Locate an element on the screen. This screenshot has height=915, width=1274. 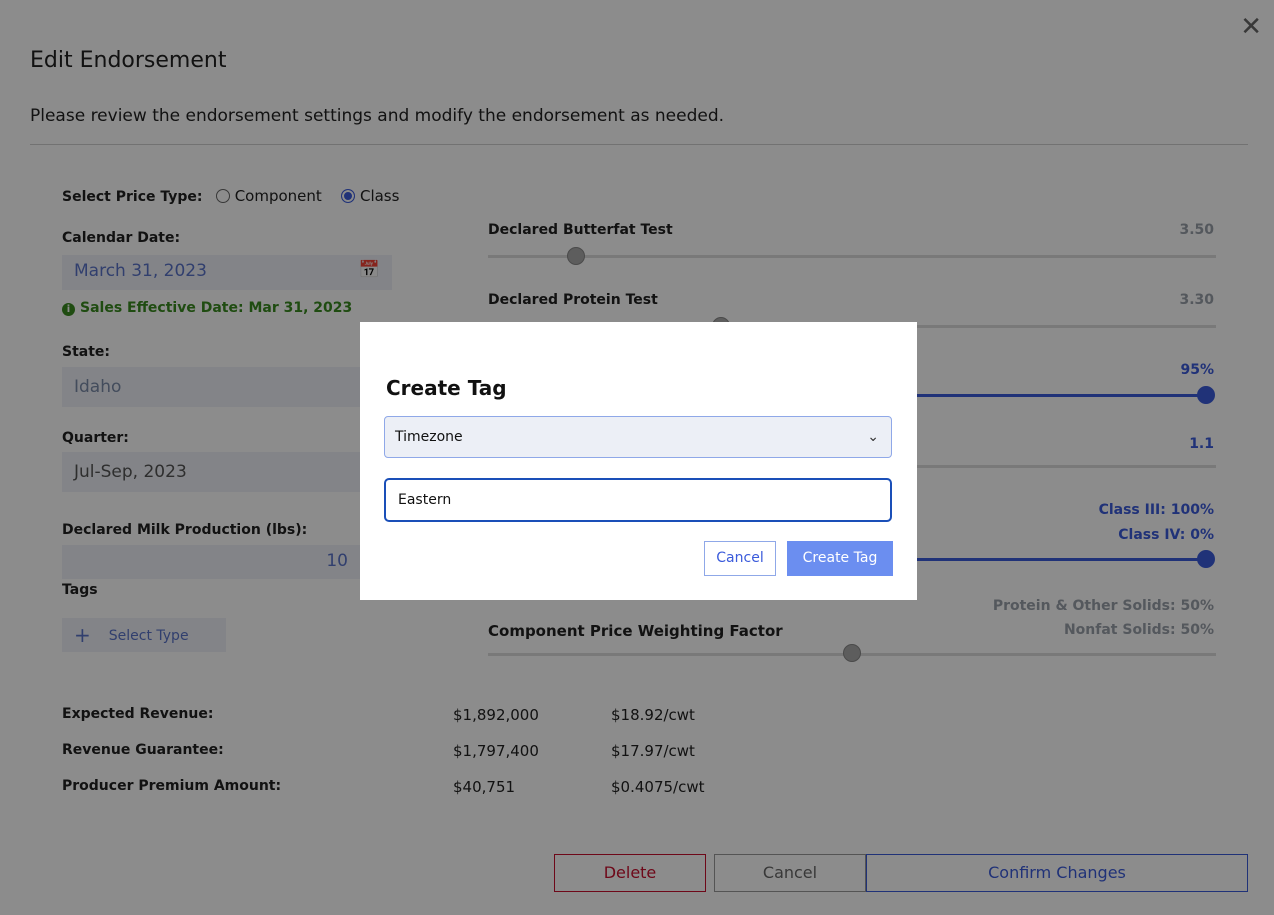
modal-cancel-button: Cancel is located at coordinates (740, 558).